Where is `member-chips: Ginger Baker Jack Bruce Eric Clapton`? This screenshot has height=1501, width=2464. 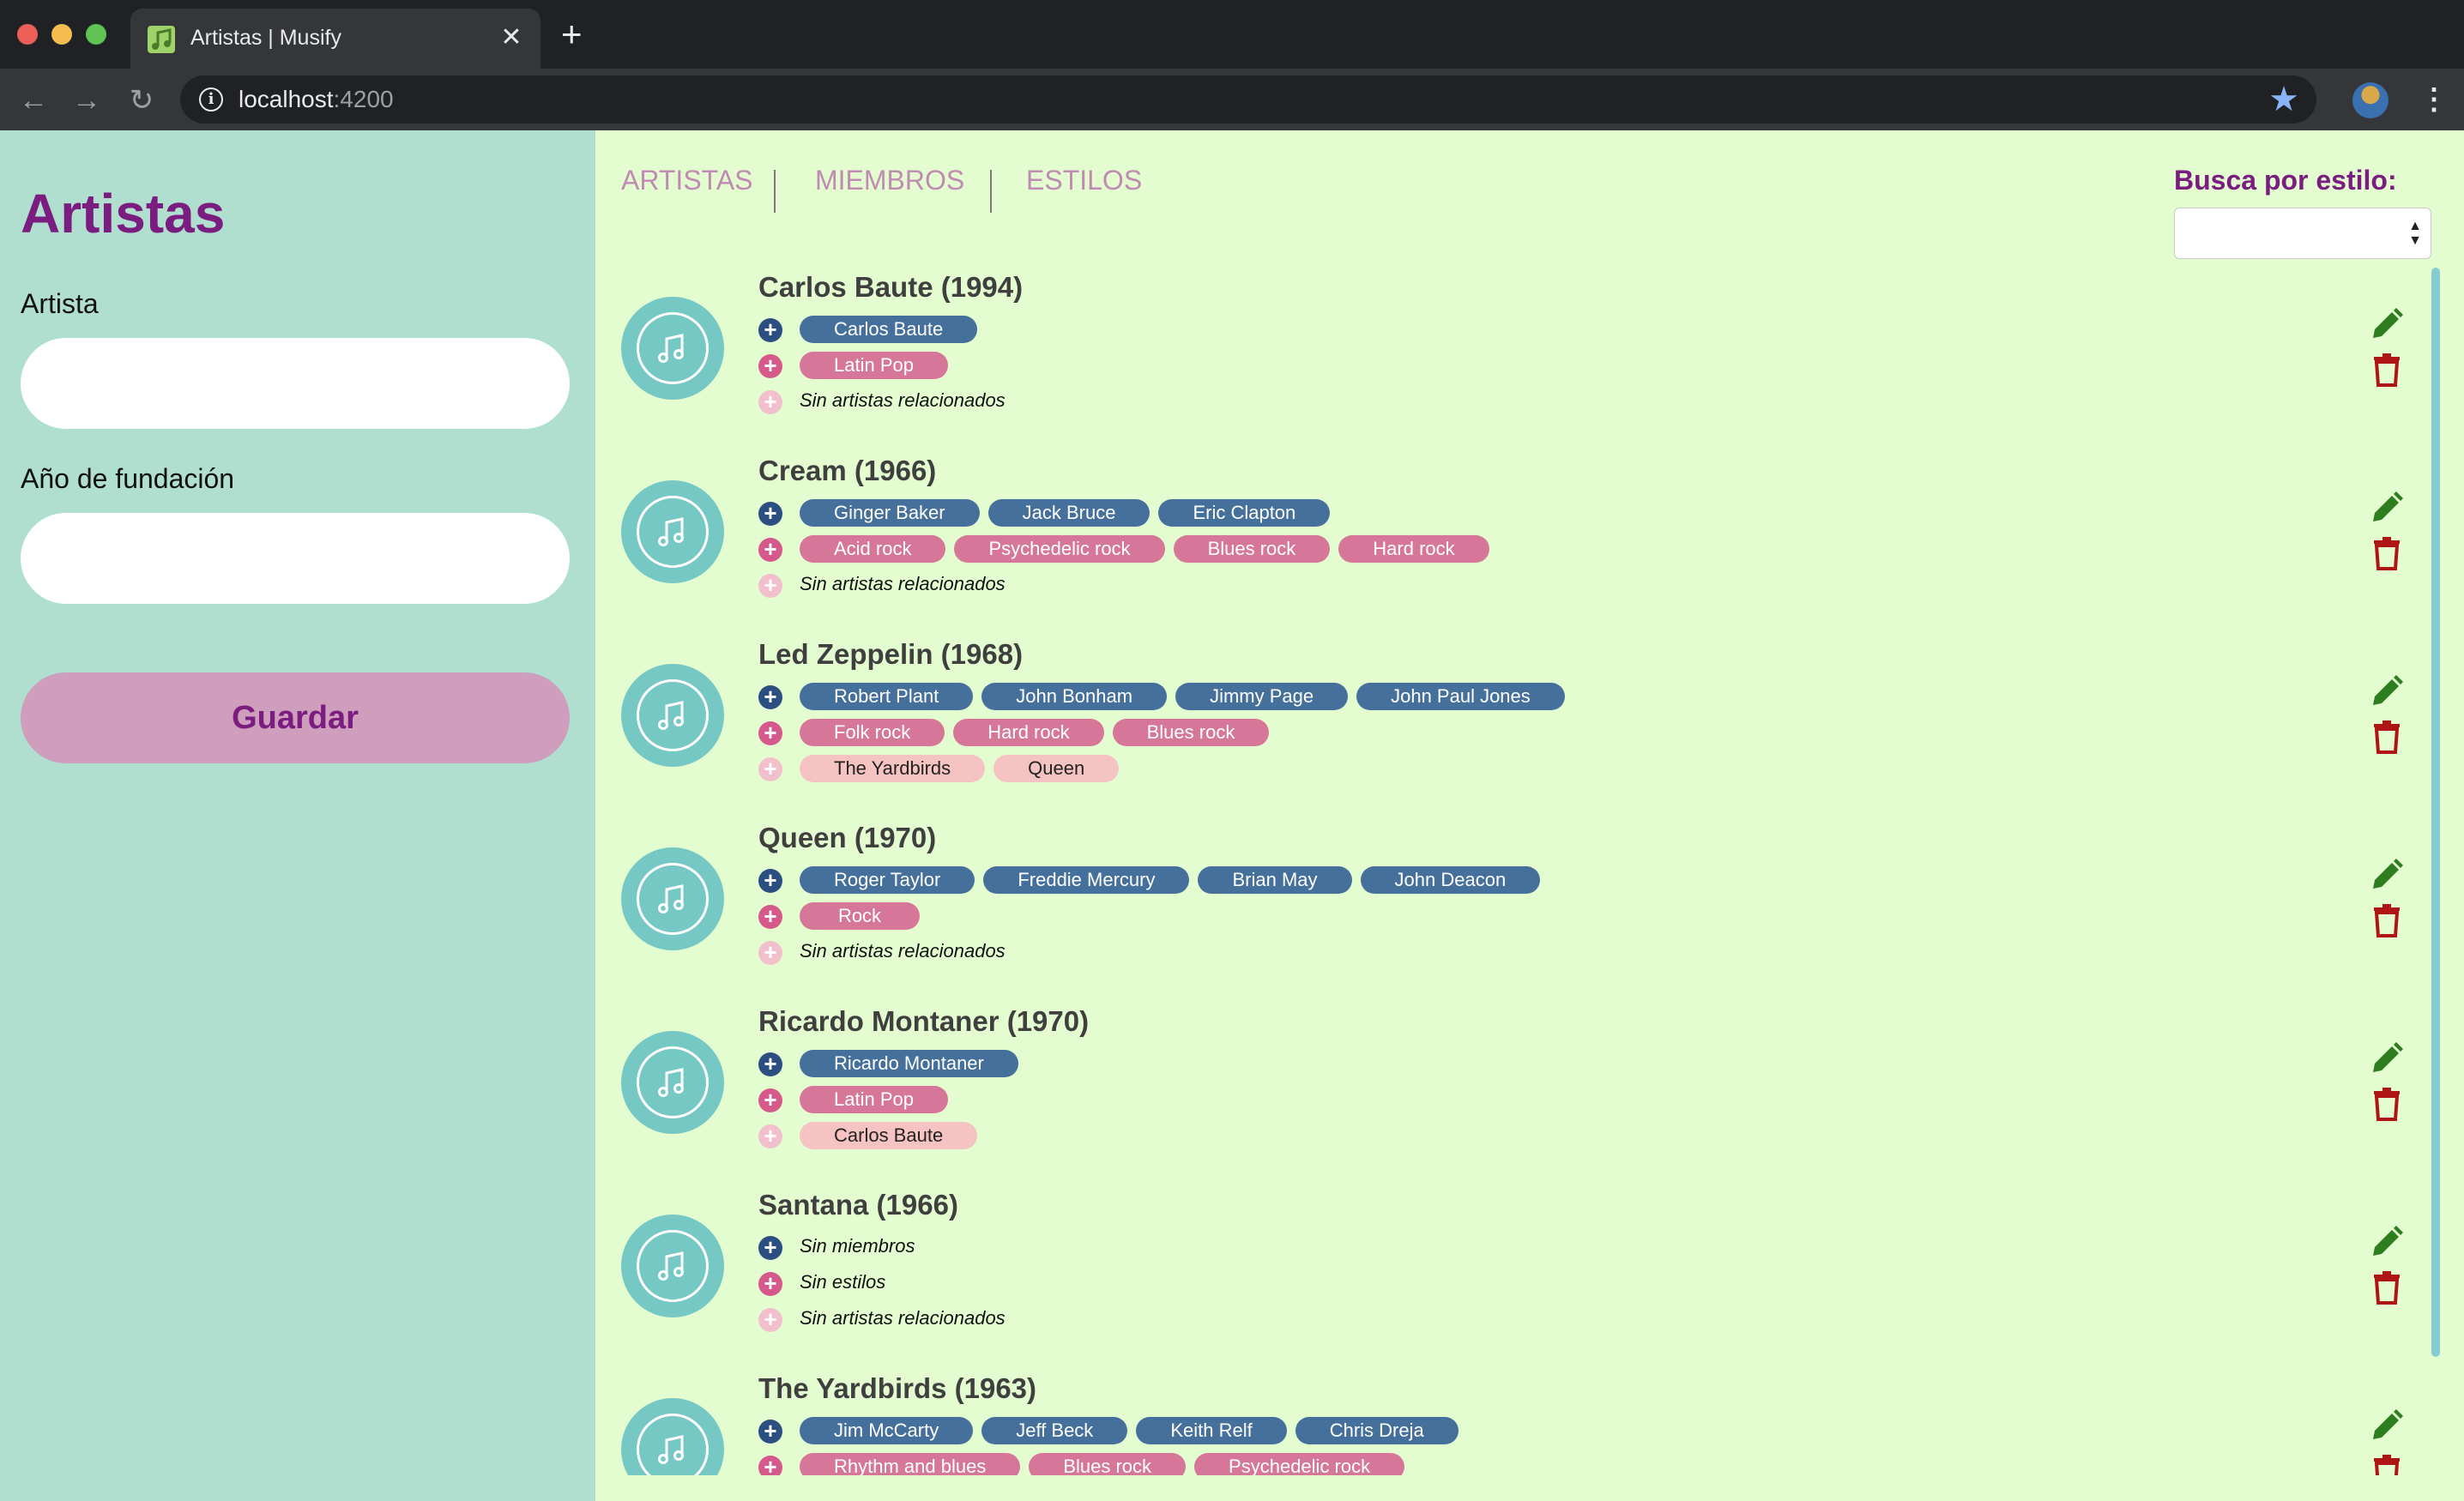
member-chips: Ginger Baker Jack Bruce Eric Clapton is located at coordinates (1065, 513).